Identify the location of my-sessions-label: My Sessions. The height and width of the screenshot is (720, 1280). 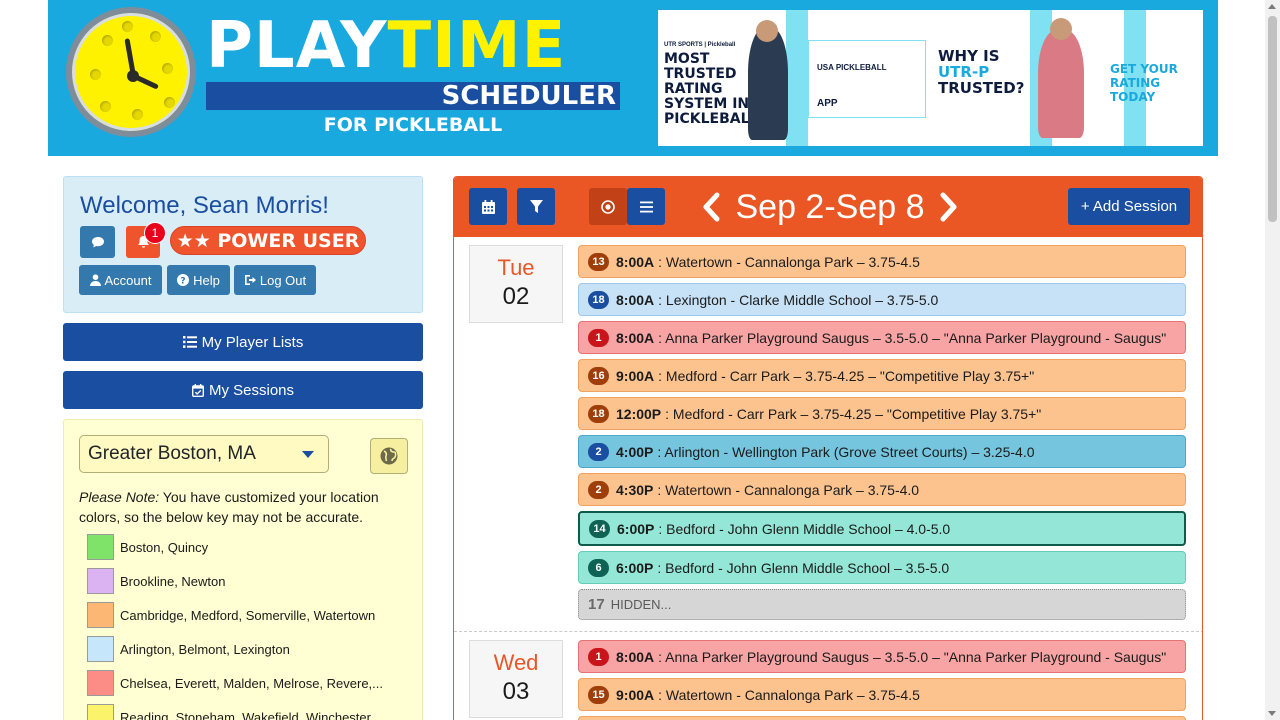
(251, 390).